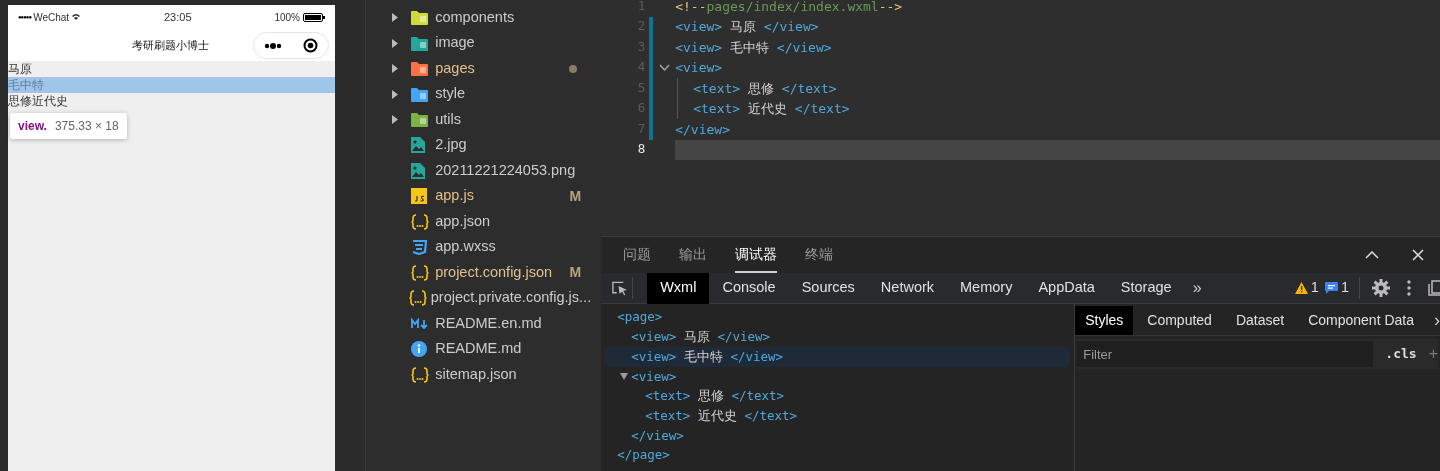 The image size is (1440, 471). I want to click on wxml-node: </page>, so click(838, 455).